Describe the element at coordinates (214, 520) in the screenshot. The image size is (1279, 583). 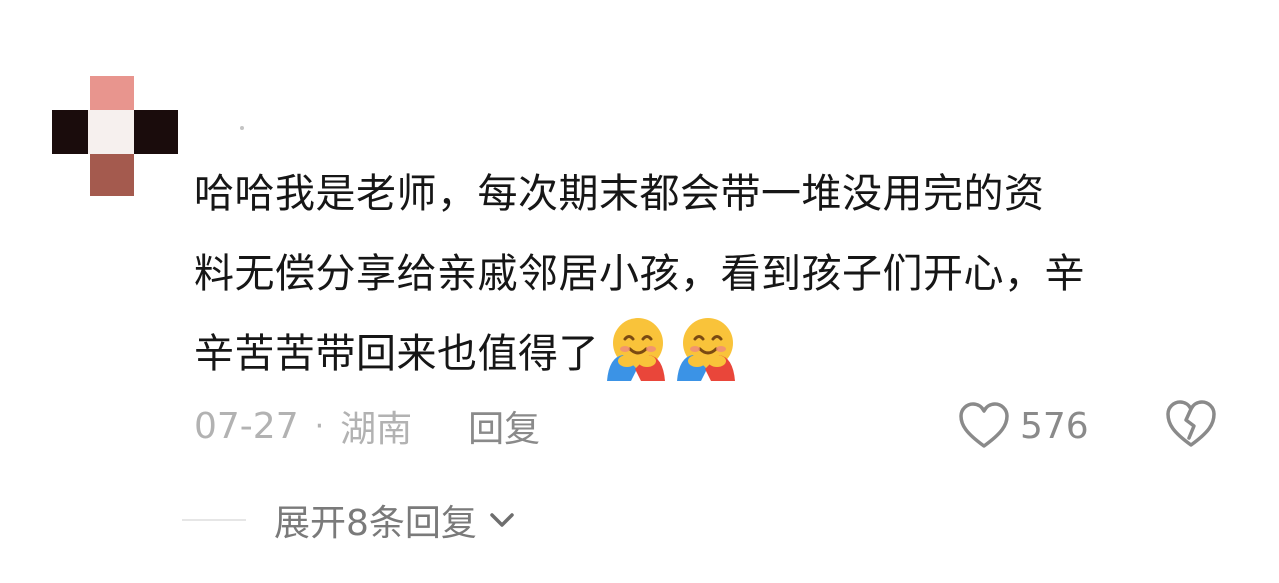
I see `expand-divider` at that location.